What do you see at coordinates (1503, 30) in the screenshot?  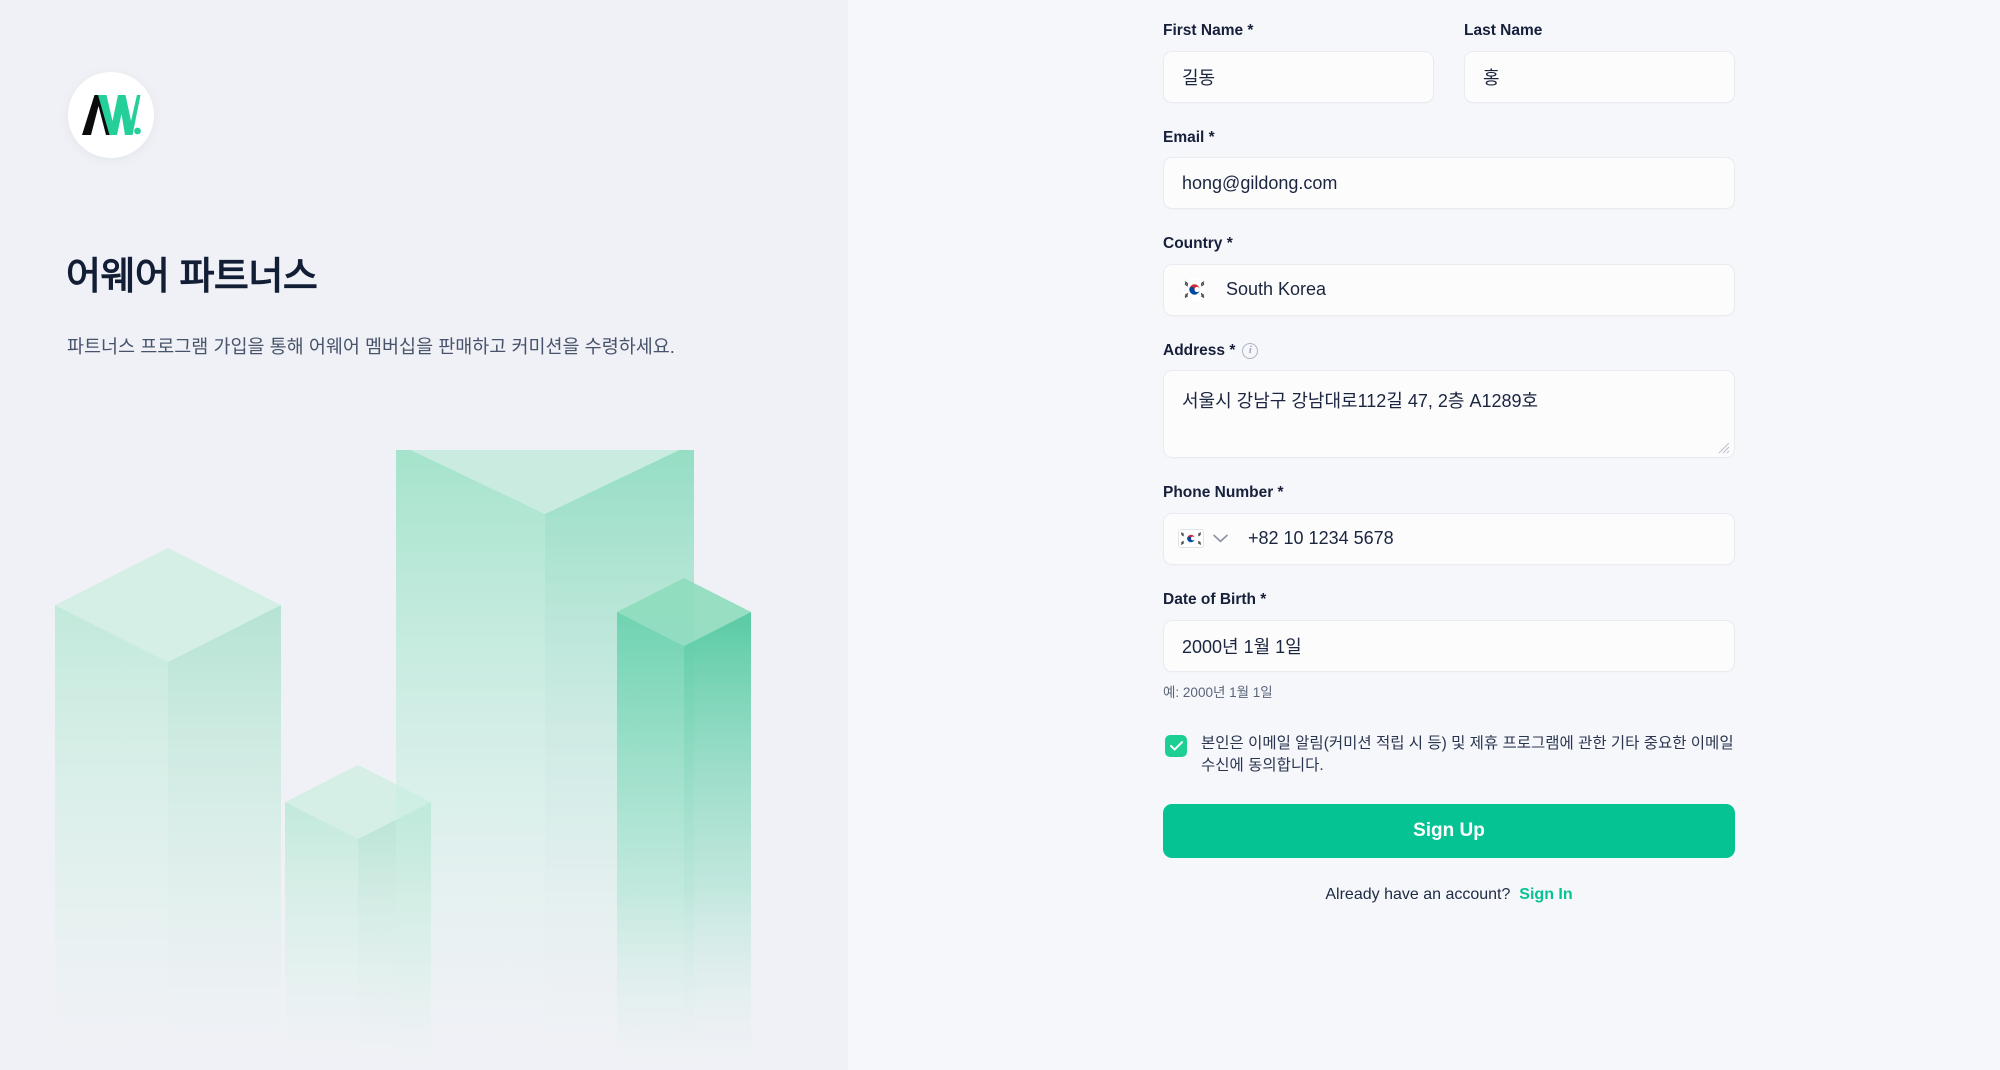 I see `last-name-label: Last Name` at bounding box center [1503, 30].